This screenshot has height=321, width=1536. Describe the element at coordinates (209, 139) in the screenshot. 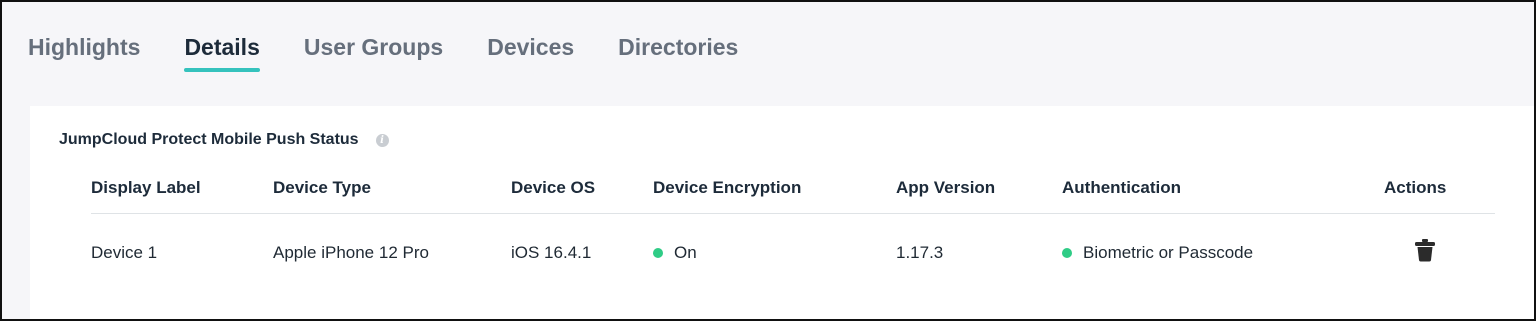

I see `section-title: JumpCloud Protect Mobile Push Status` at that location.